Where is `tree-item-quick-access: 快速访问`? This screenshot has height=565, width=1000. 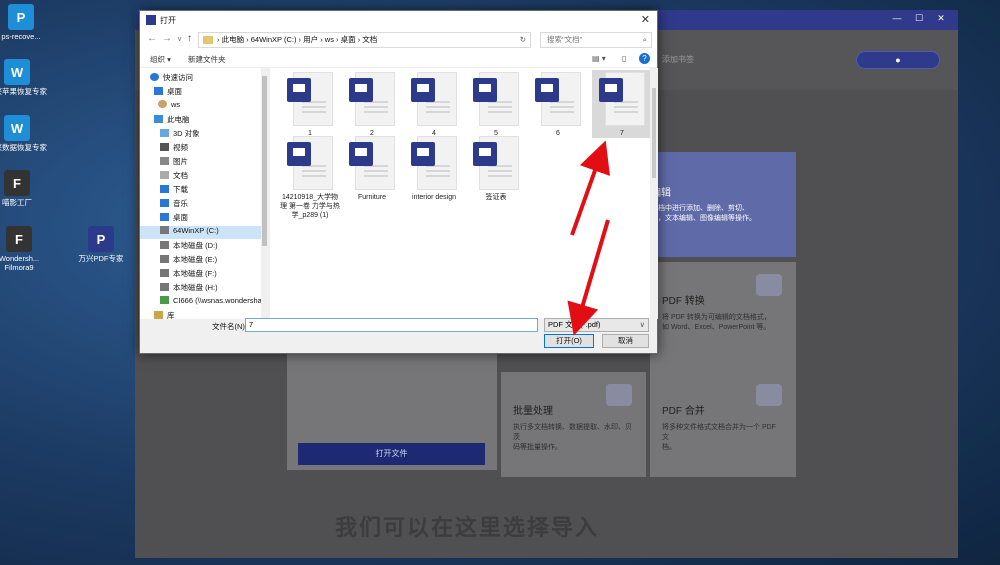 tree-item-quick-access: 快速访问 is located at coordinates (171, 78).